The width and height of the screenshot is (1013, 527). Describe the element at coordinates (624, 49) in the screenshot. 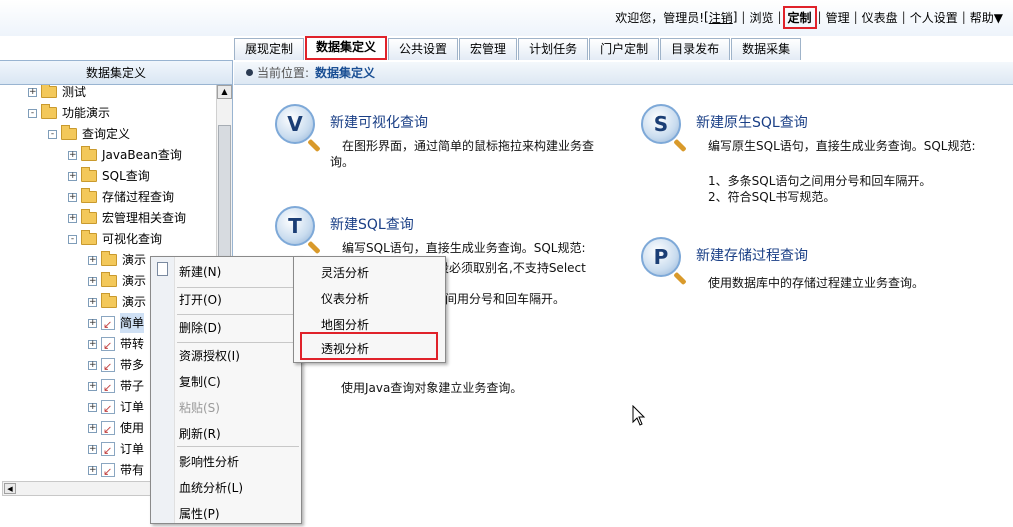

I see `tab-portal-custom: 门户定制` at that location.